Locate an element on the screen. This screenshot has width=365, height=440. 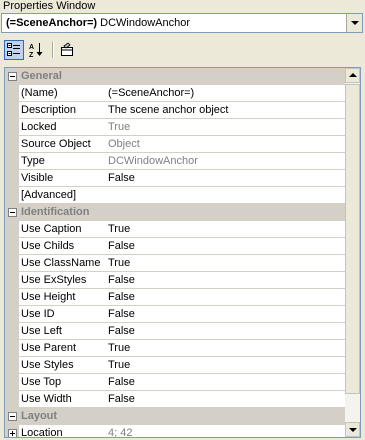
property-row-use-width: Use Width False is located at coordinates (176, 399).